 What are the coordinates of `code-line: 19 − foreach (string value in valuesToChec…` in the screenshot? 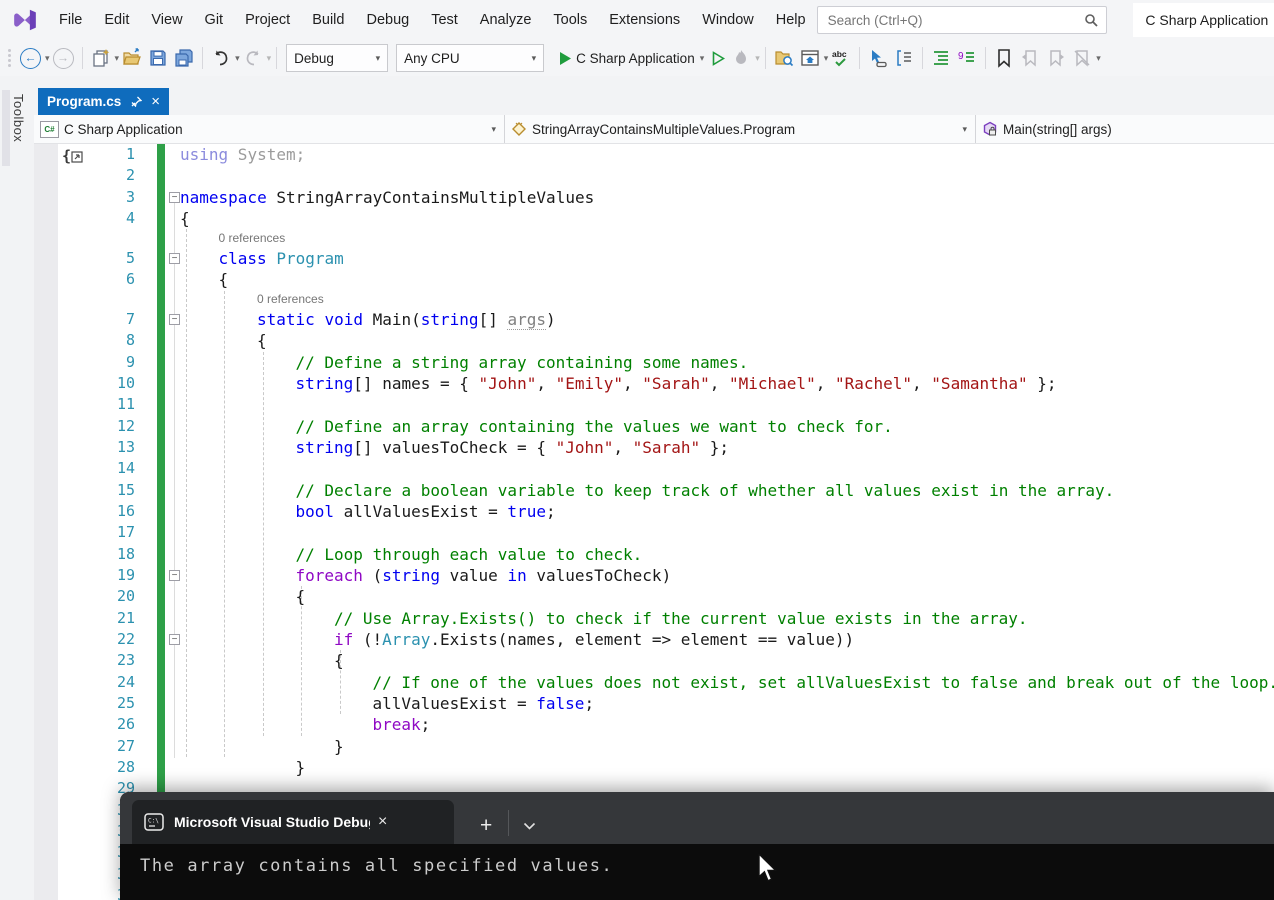 It's located at (654, 575).